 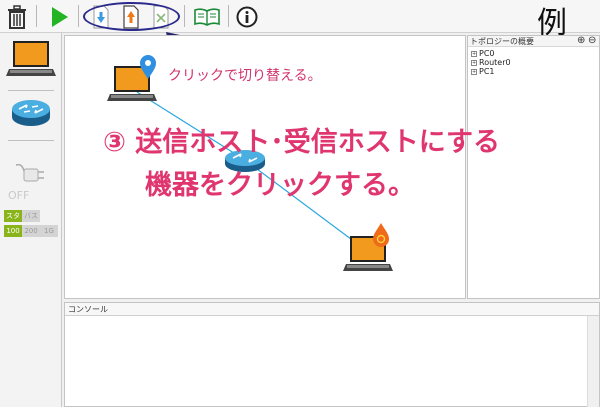 I want to click on mode-option-star: スター, so click(x=13, y=221).